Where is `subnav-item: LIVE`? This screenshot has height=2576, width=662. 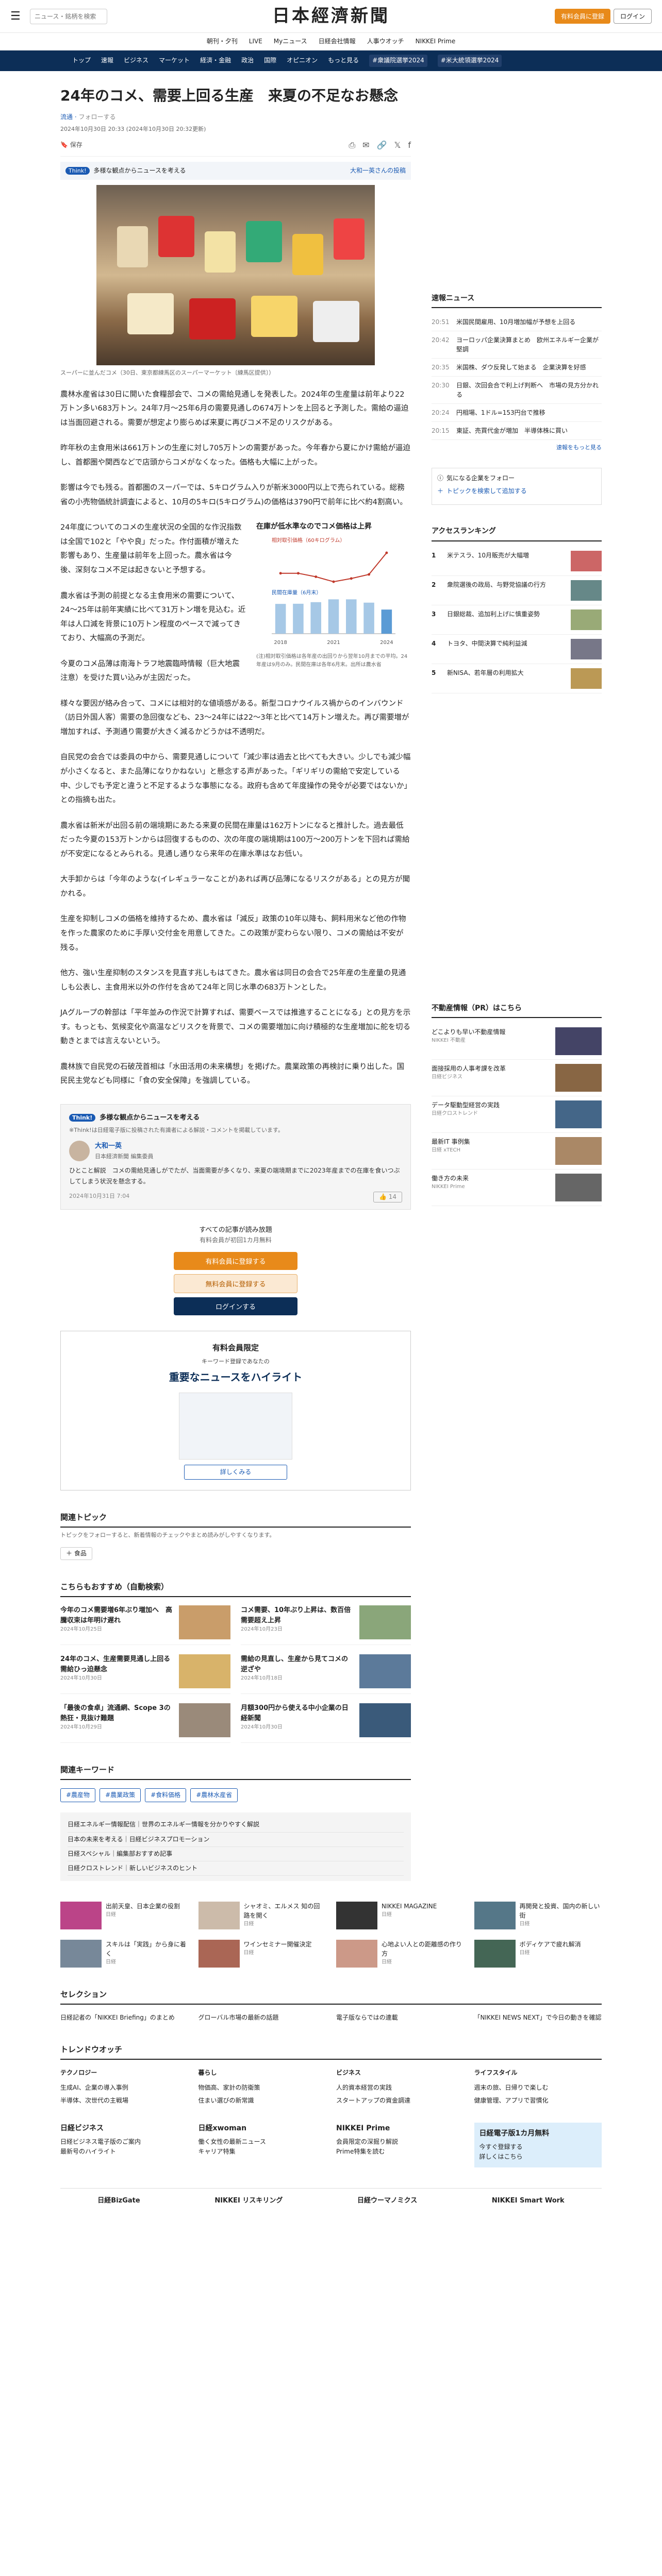 subnav-item: LIVE is located at coordinates (255, 41).